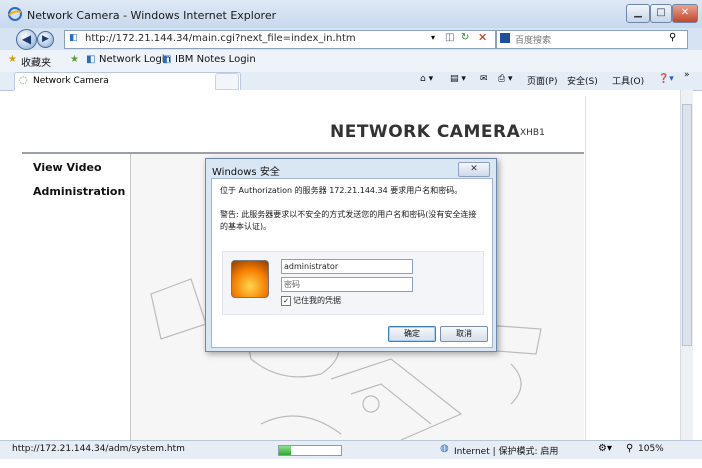 The width and height of the screenshot is (702, 468). Describe the element at coordinates (347, 284) in the screenshot. I see `password-field: 密码` at that location.